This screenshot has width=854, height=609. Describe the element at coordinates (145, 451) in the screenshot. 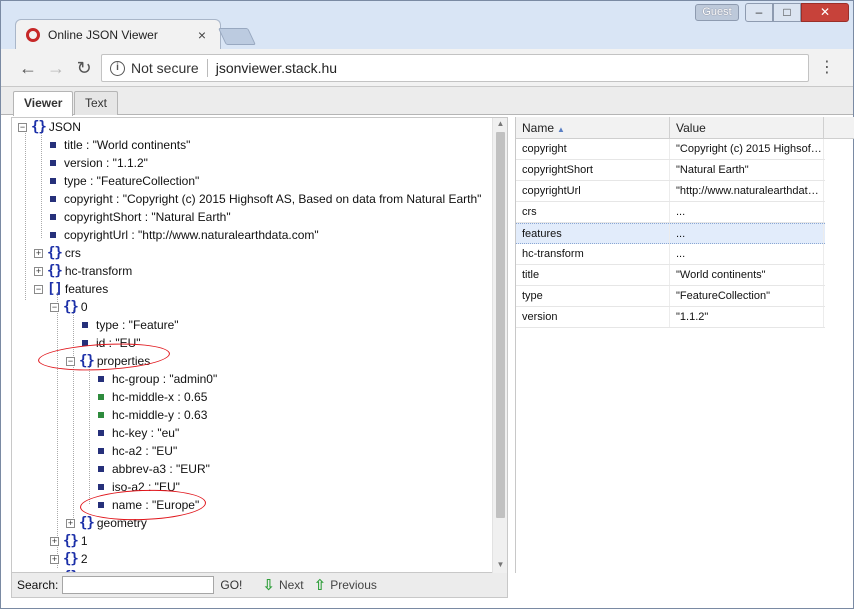

I see `tree-leaf-label: hc-a2 : "EU"` at that location.